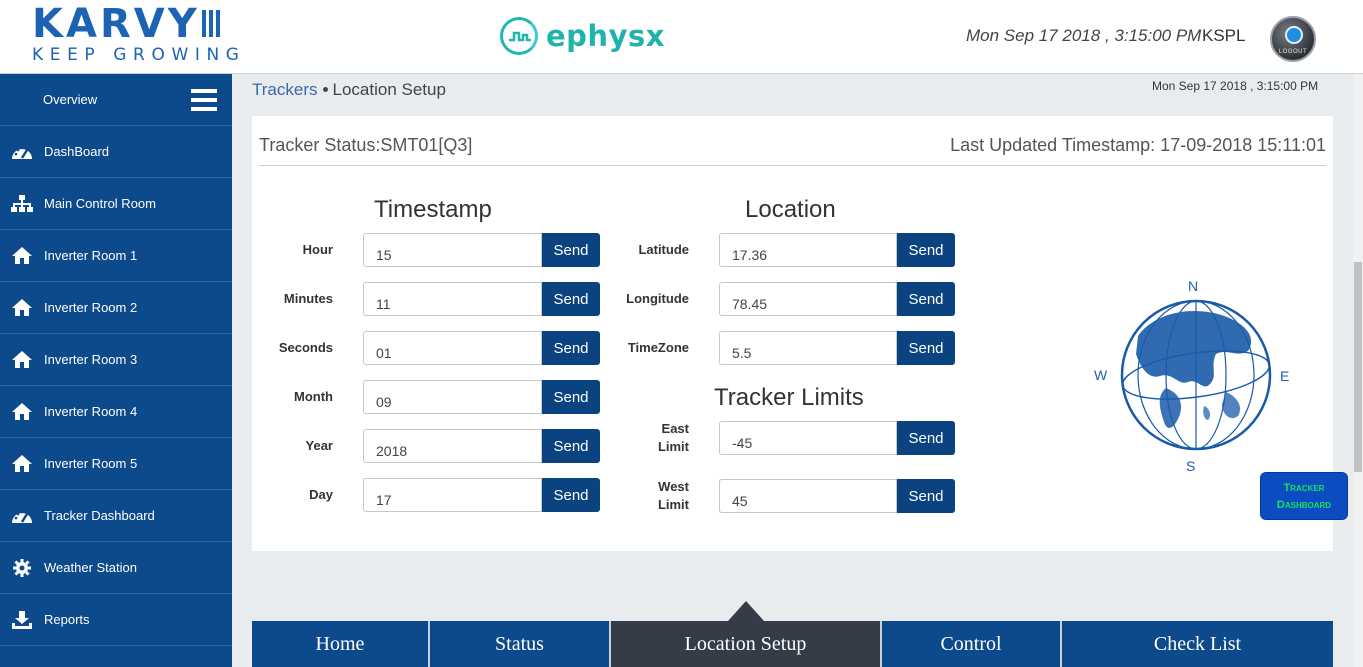  I want to click on day-label: Day, so click(321, 494).